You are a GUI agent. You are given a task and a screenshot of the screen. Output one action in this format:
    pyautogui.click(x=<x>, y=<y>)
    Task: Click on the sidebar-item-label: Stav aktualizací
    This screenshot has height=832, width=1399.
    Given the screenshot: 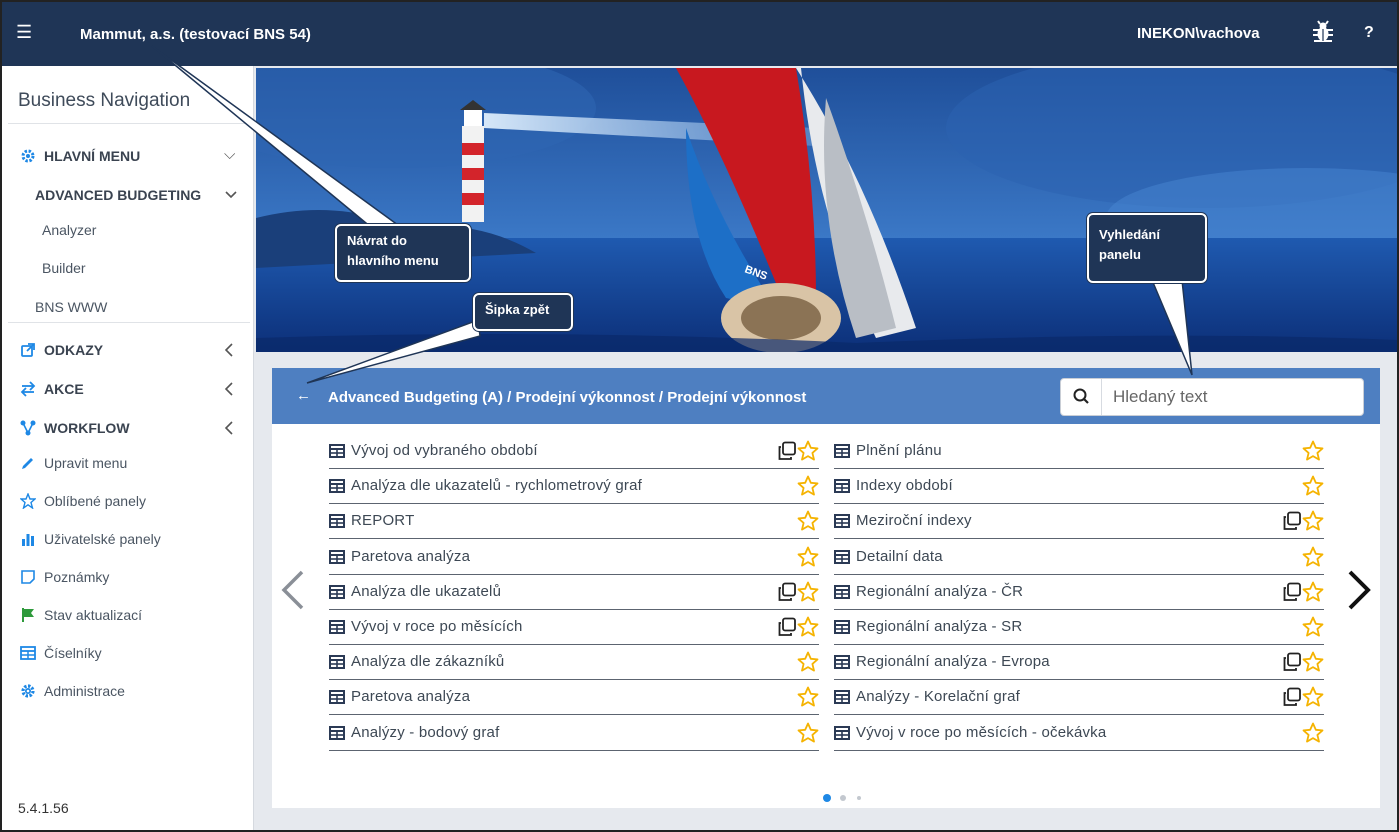 What is the action you would take?
    pyautogui.click(x=93, y=615)
    